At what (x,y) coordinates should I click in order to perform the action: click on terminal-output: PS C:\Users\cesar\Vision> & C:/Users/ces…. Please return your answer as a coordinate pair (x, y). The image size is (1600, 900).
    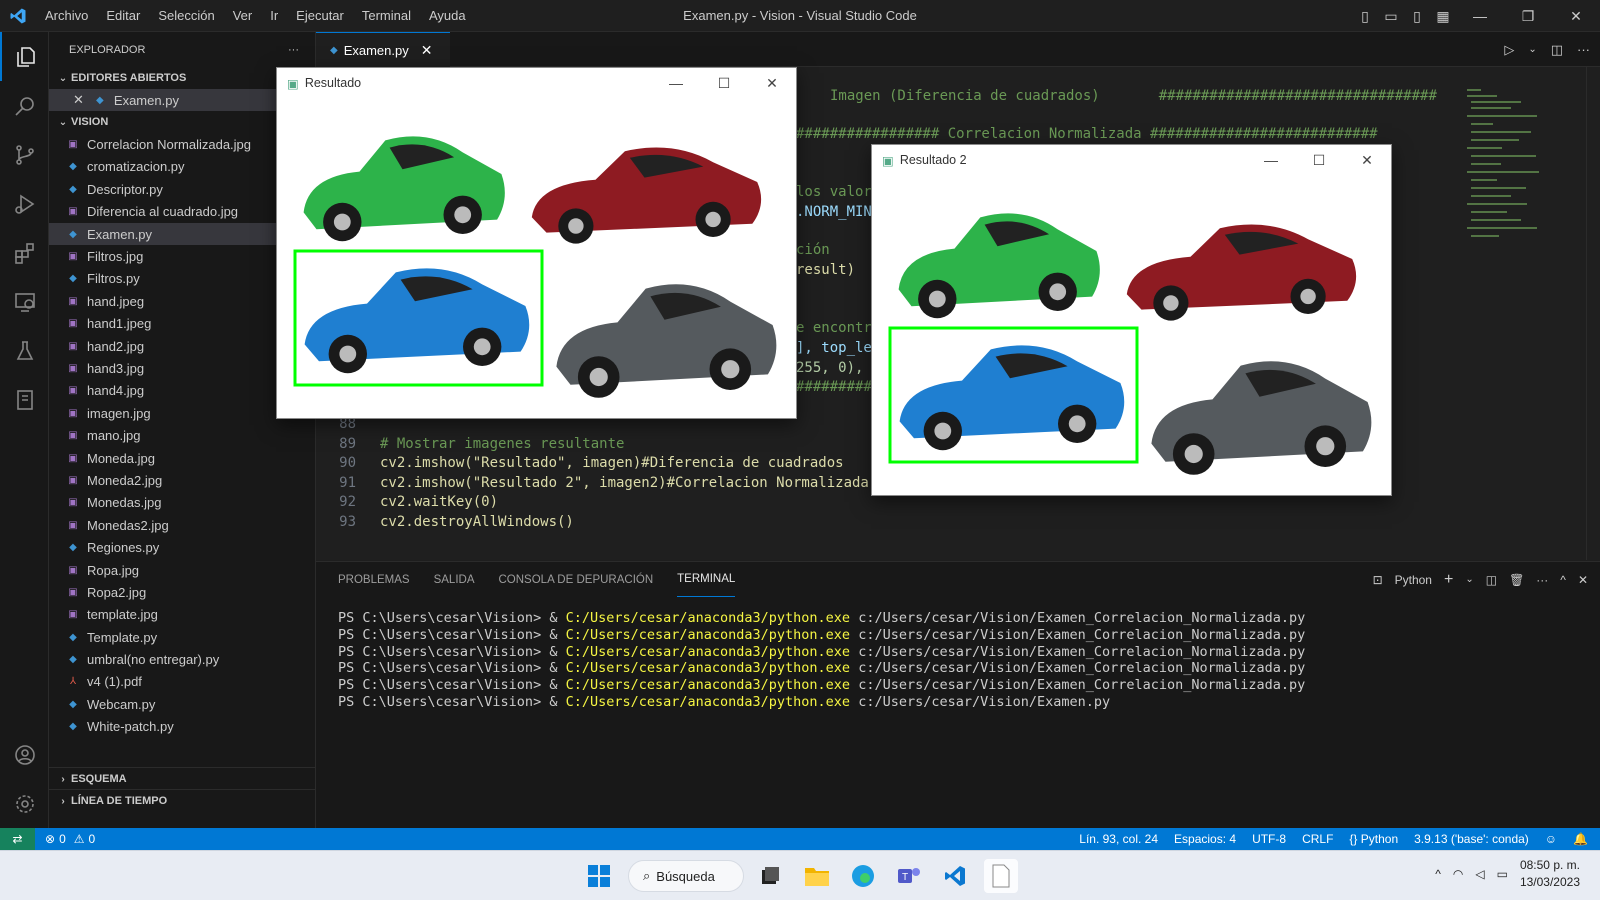
    Looking at the image, I should click on (821, 660).